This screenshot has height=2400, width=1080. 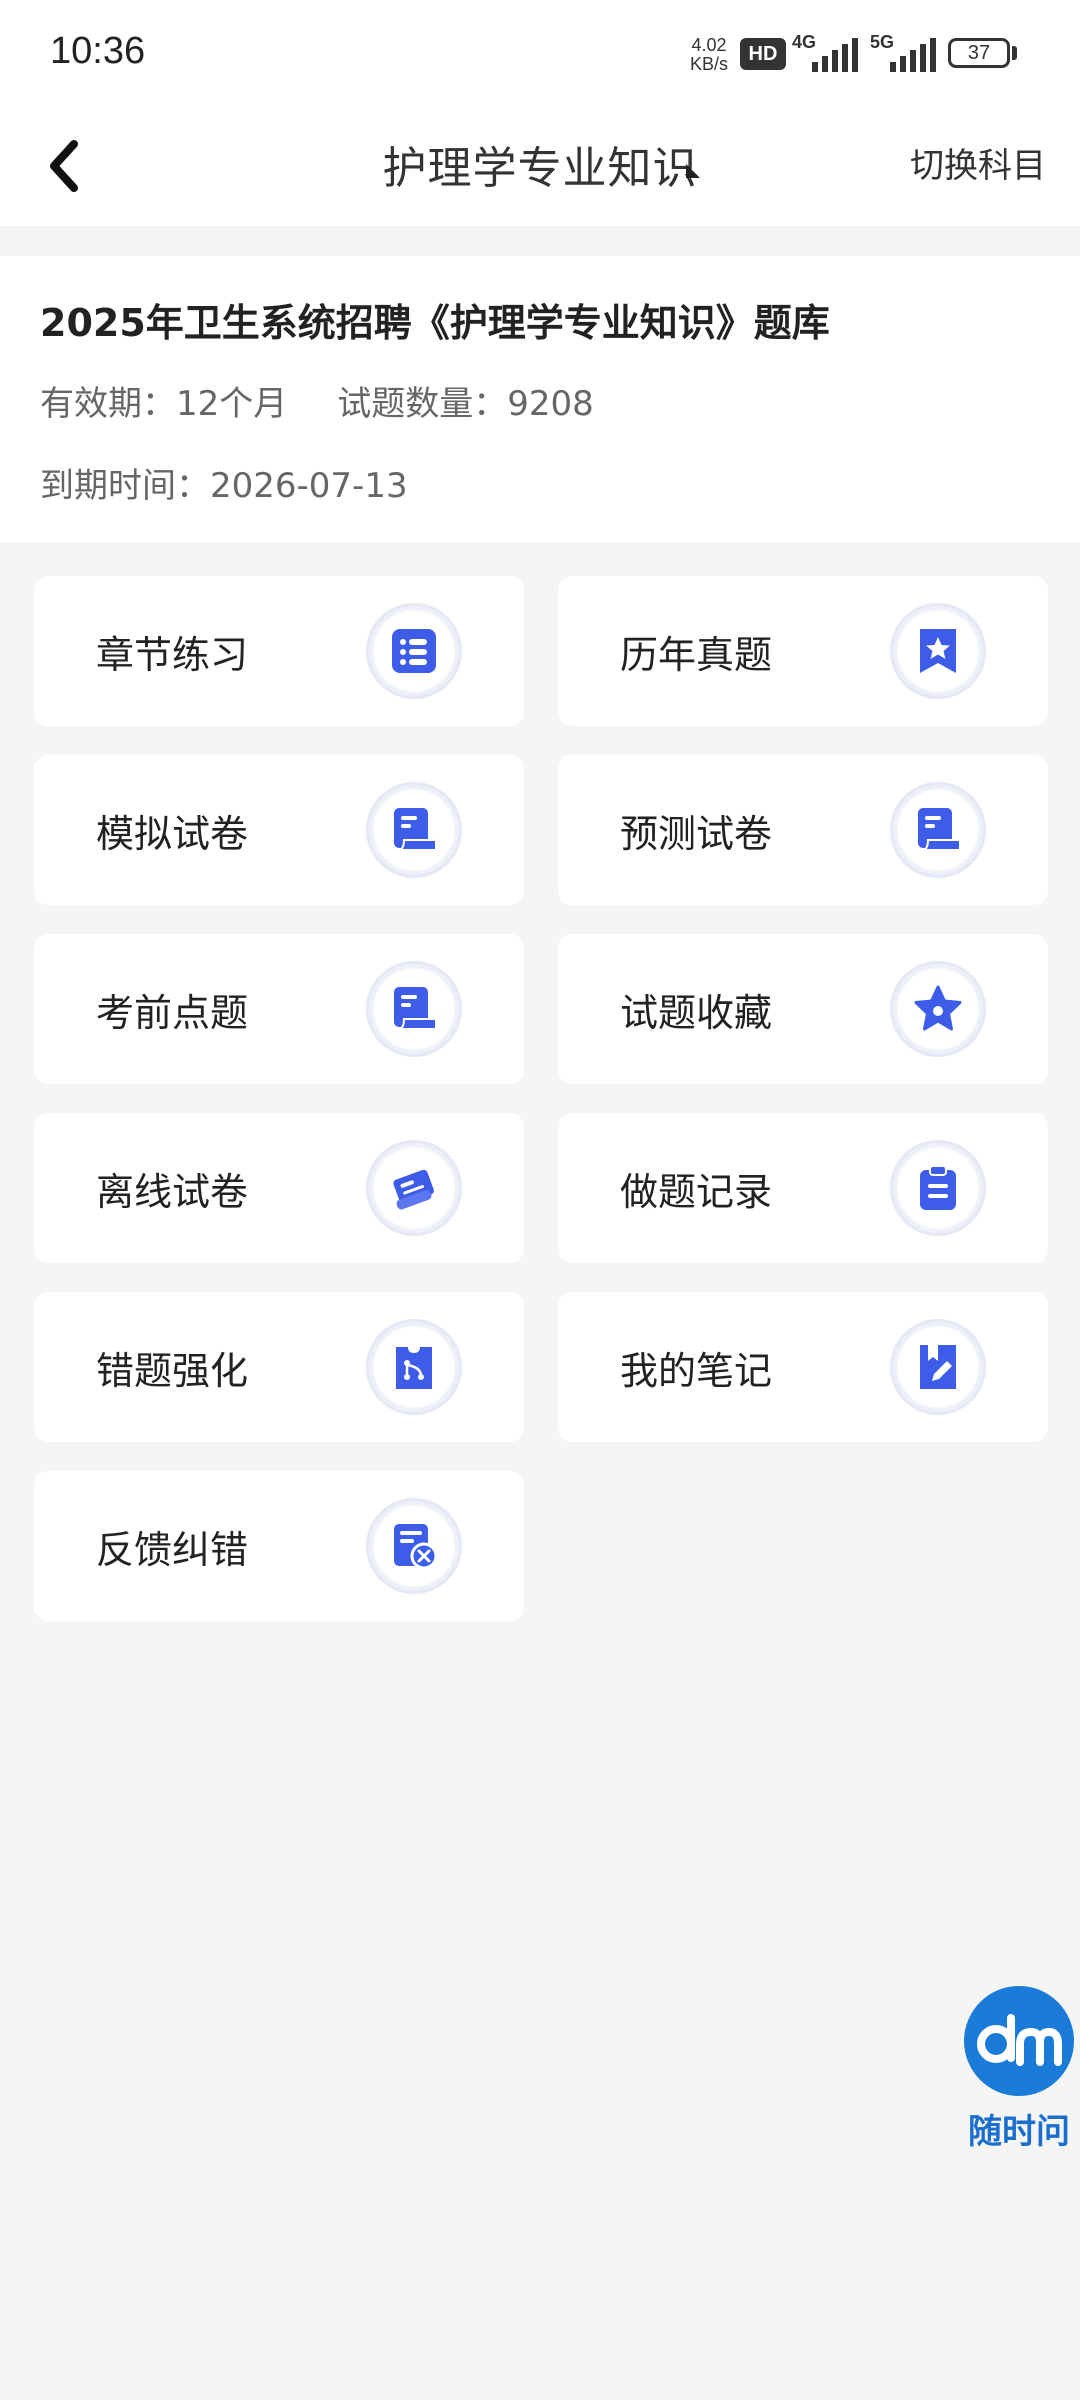 I want to click on menu-label: 反馈纠错, so click(x=172, y=1550).